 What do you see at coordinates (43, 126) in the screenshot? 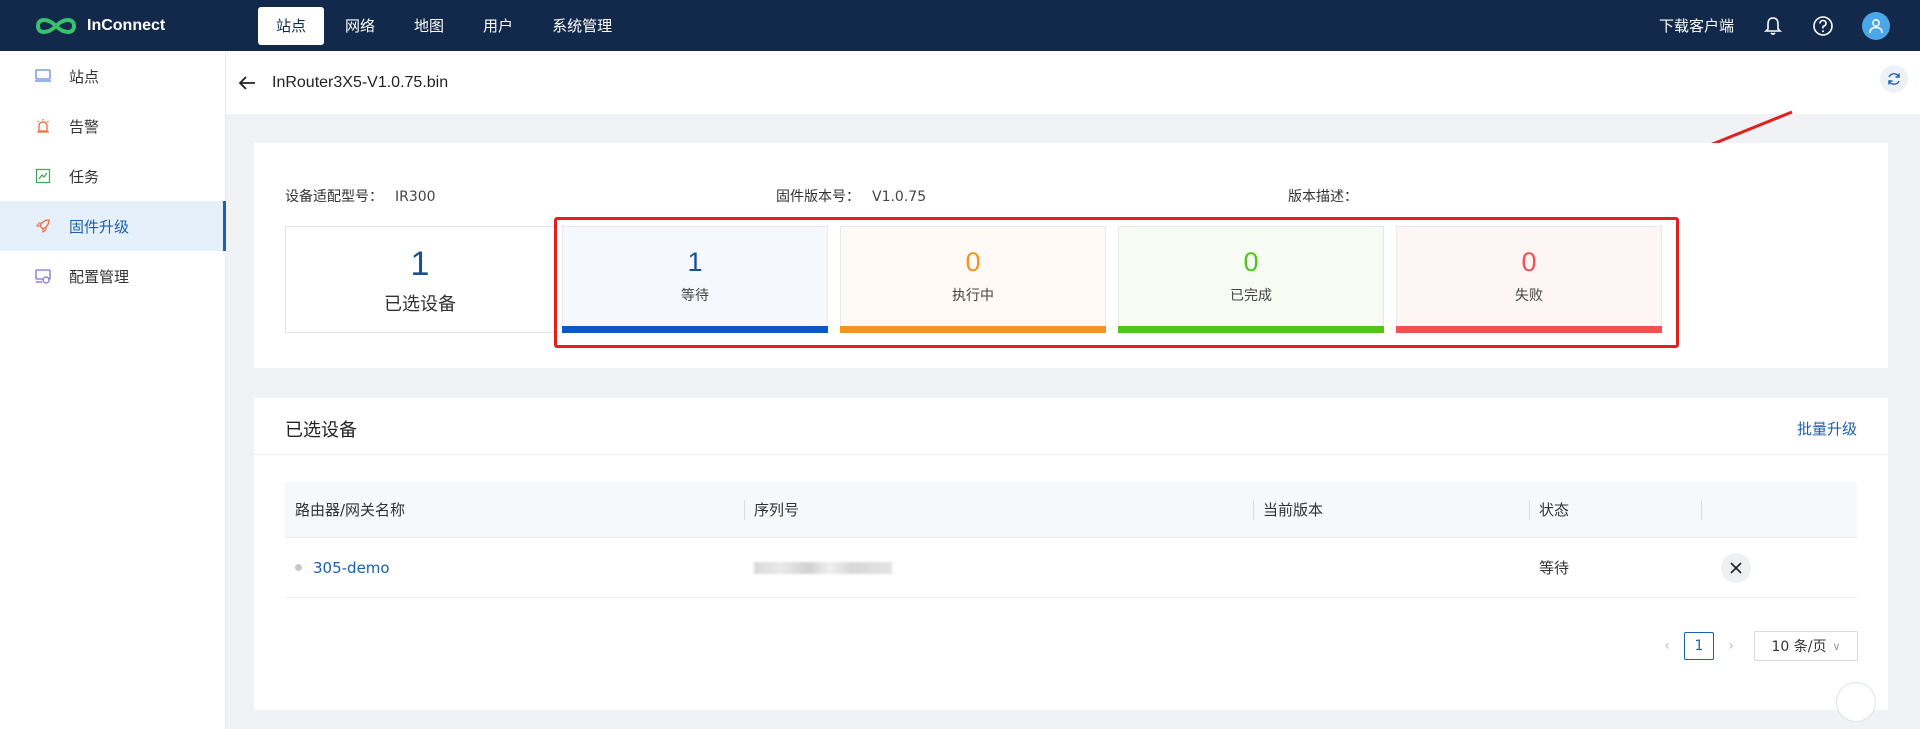
I see `alarm-icon` at bounding box center [43, 126].